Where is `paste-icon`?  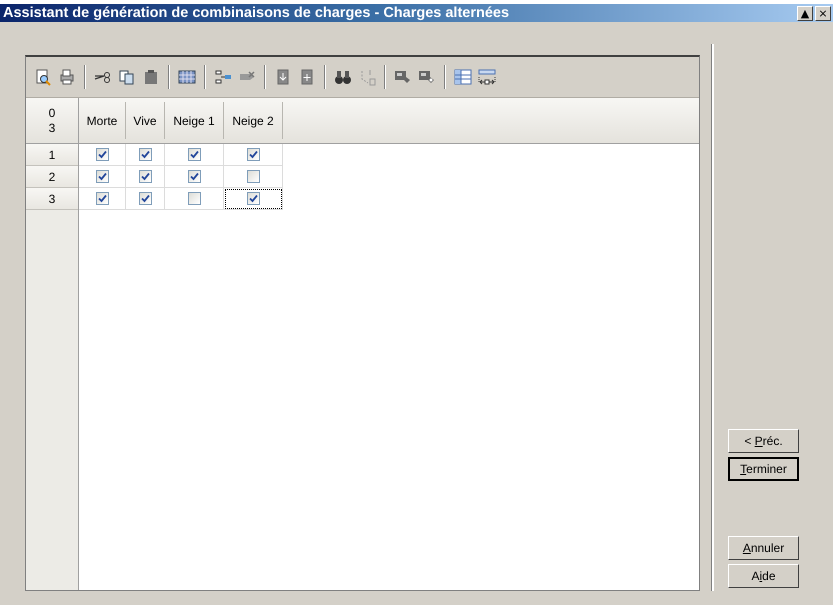 paste-icon is located at coordinates (151, 77).